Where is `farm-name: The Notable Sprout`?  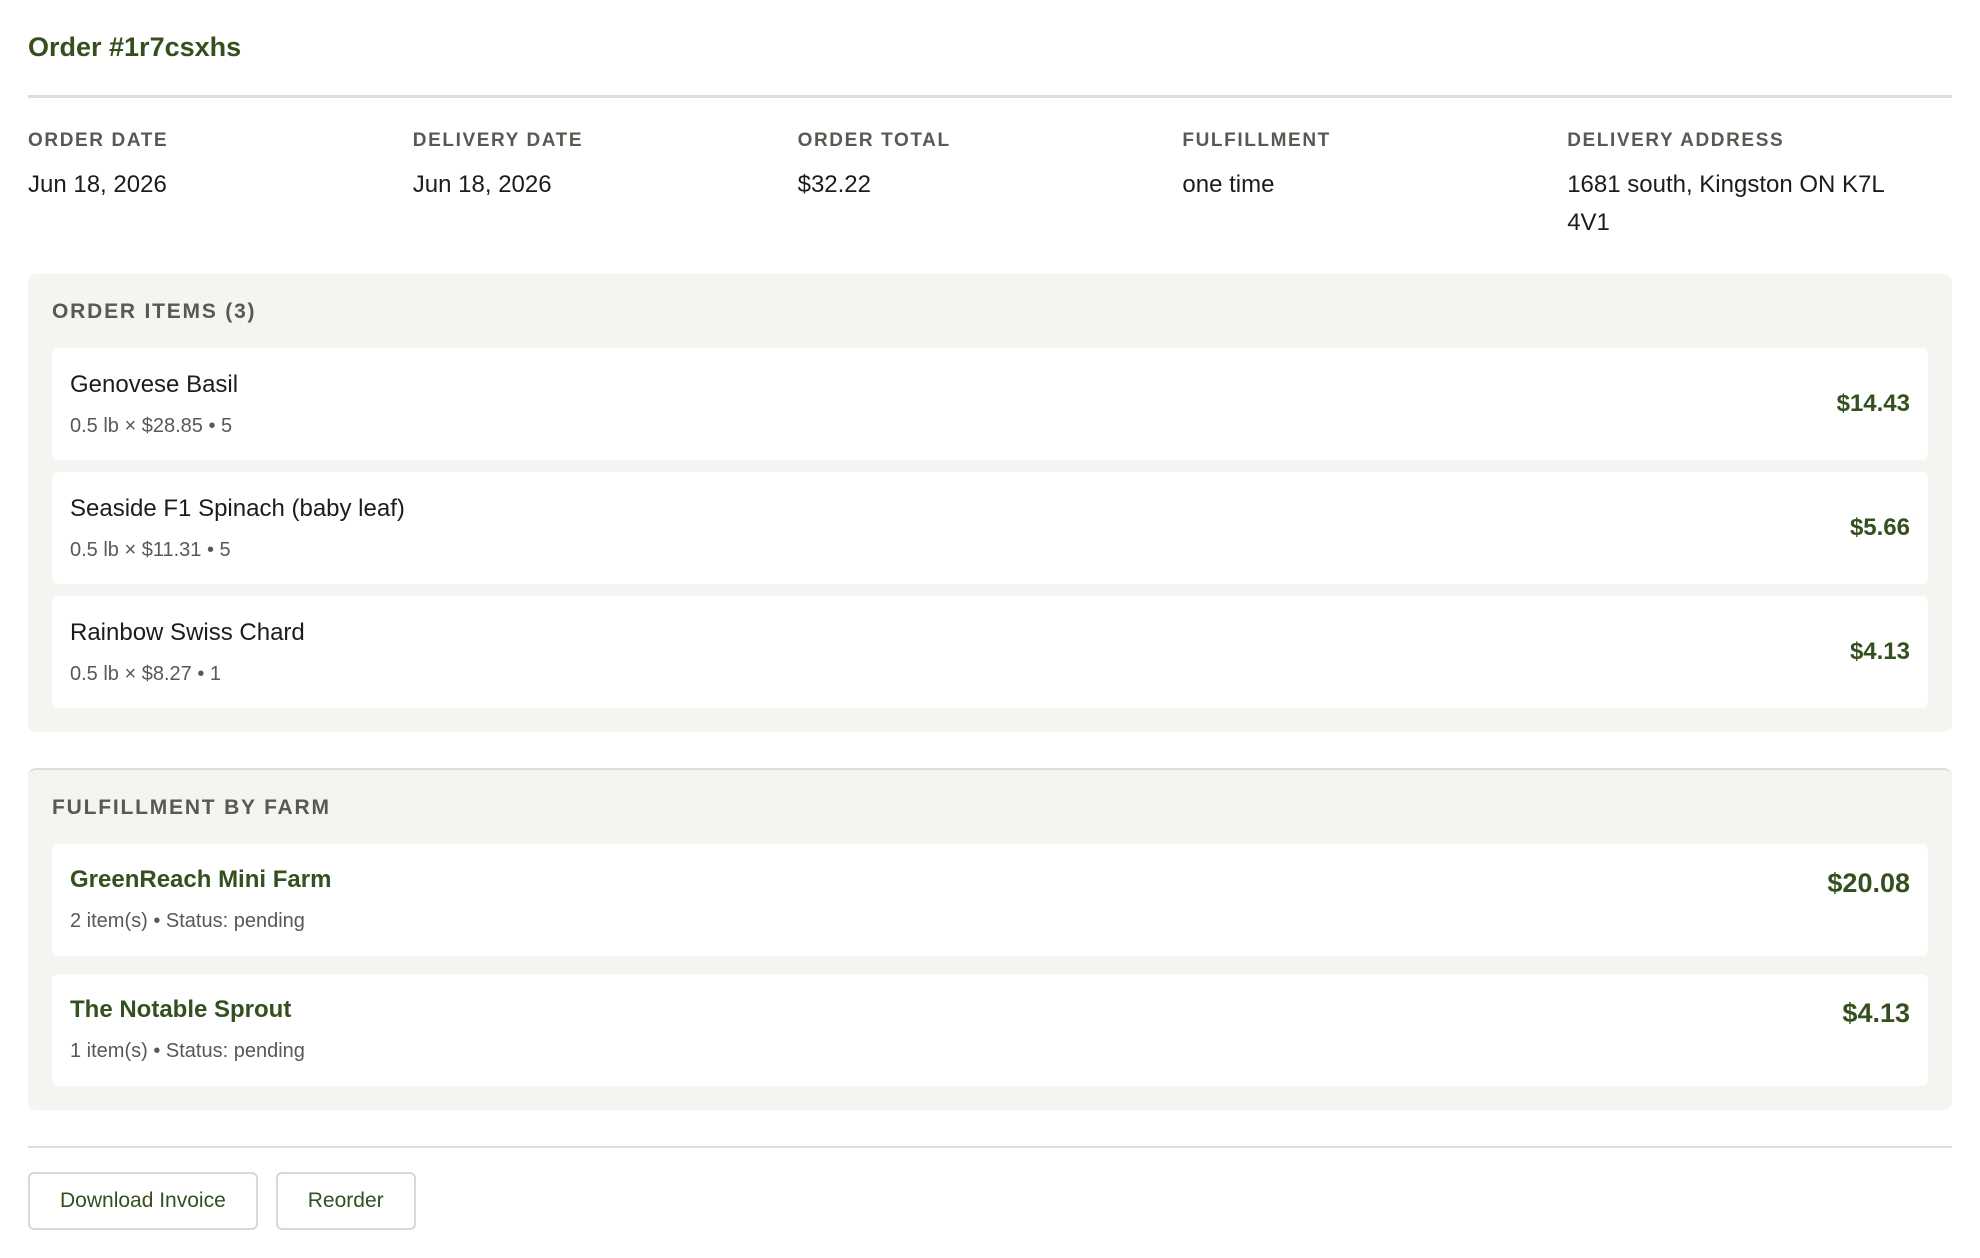
farm-name: The Notable Sprout is located at coordinates (181, 1009).